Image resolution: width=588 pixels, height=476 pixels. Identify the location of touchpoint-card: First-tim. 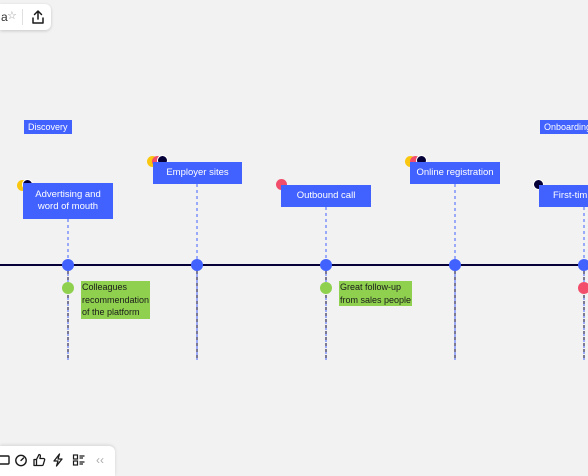
(563, 196).